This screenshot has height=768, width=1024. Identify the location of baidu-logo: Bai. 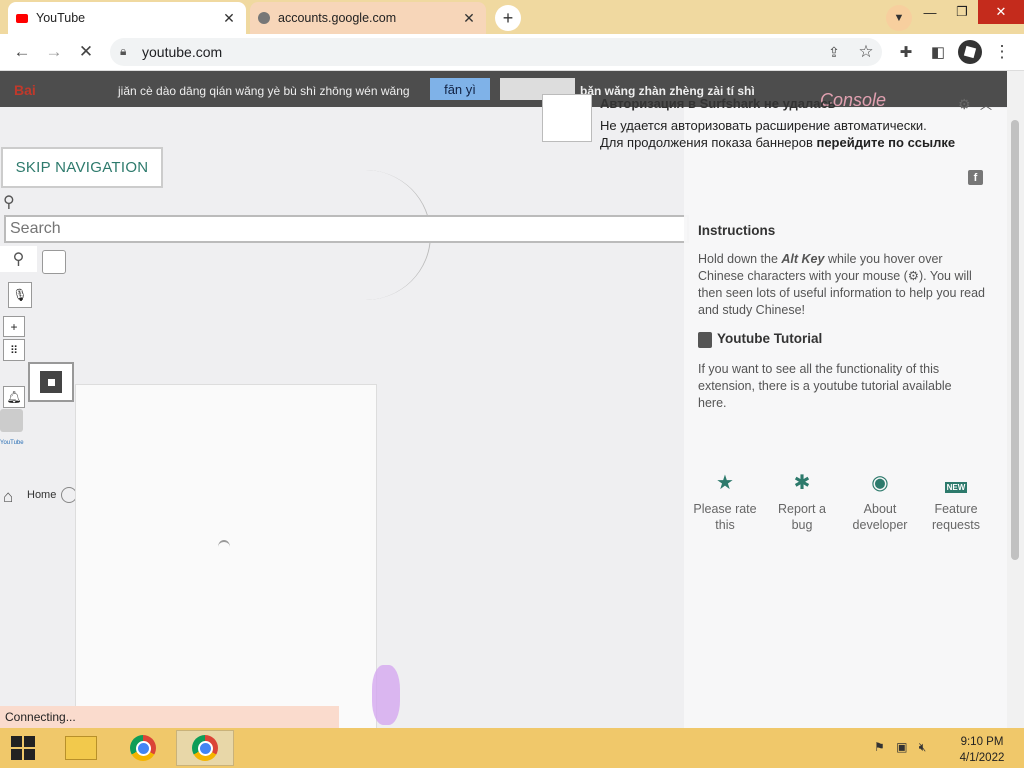
(25, 90).